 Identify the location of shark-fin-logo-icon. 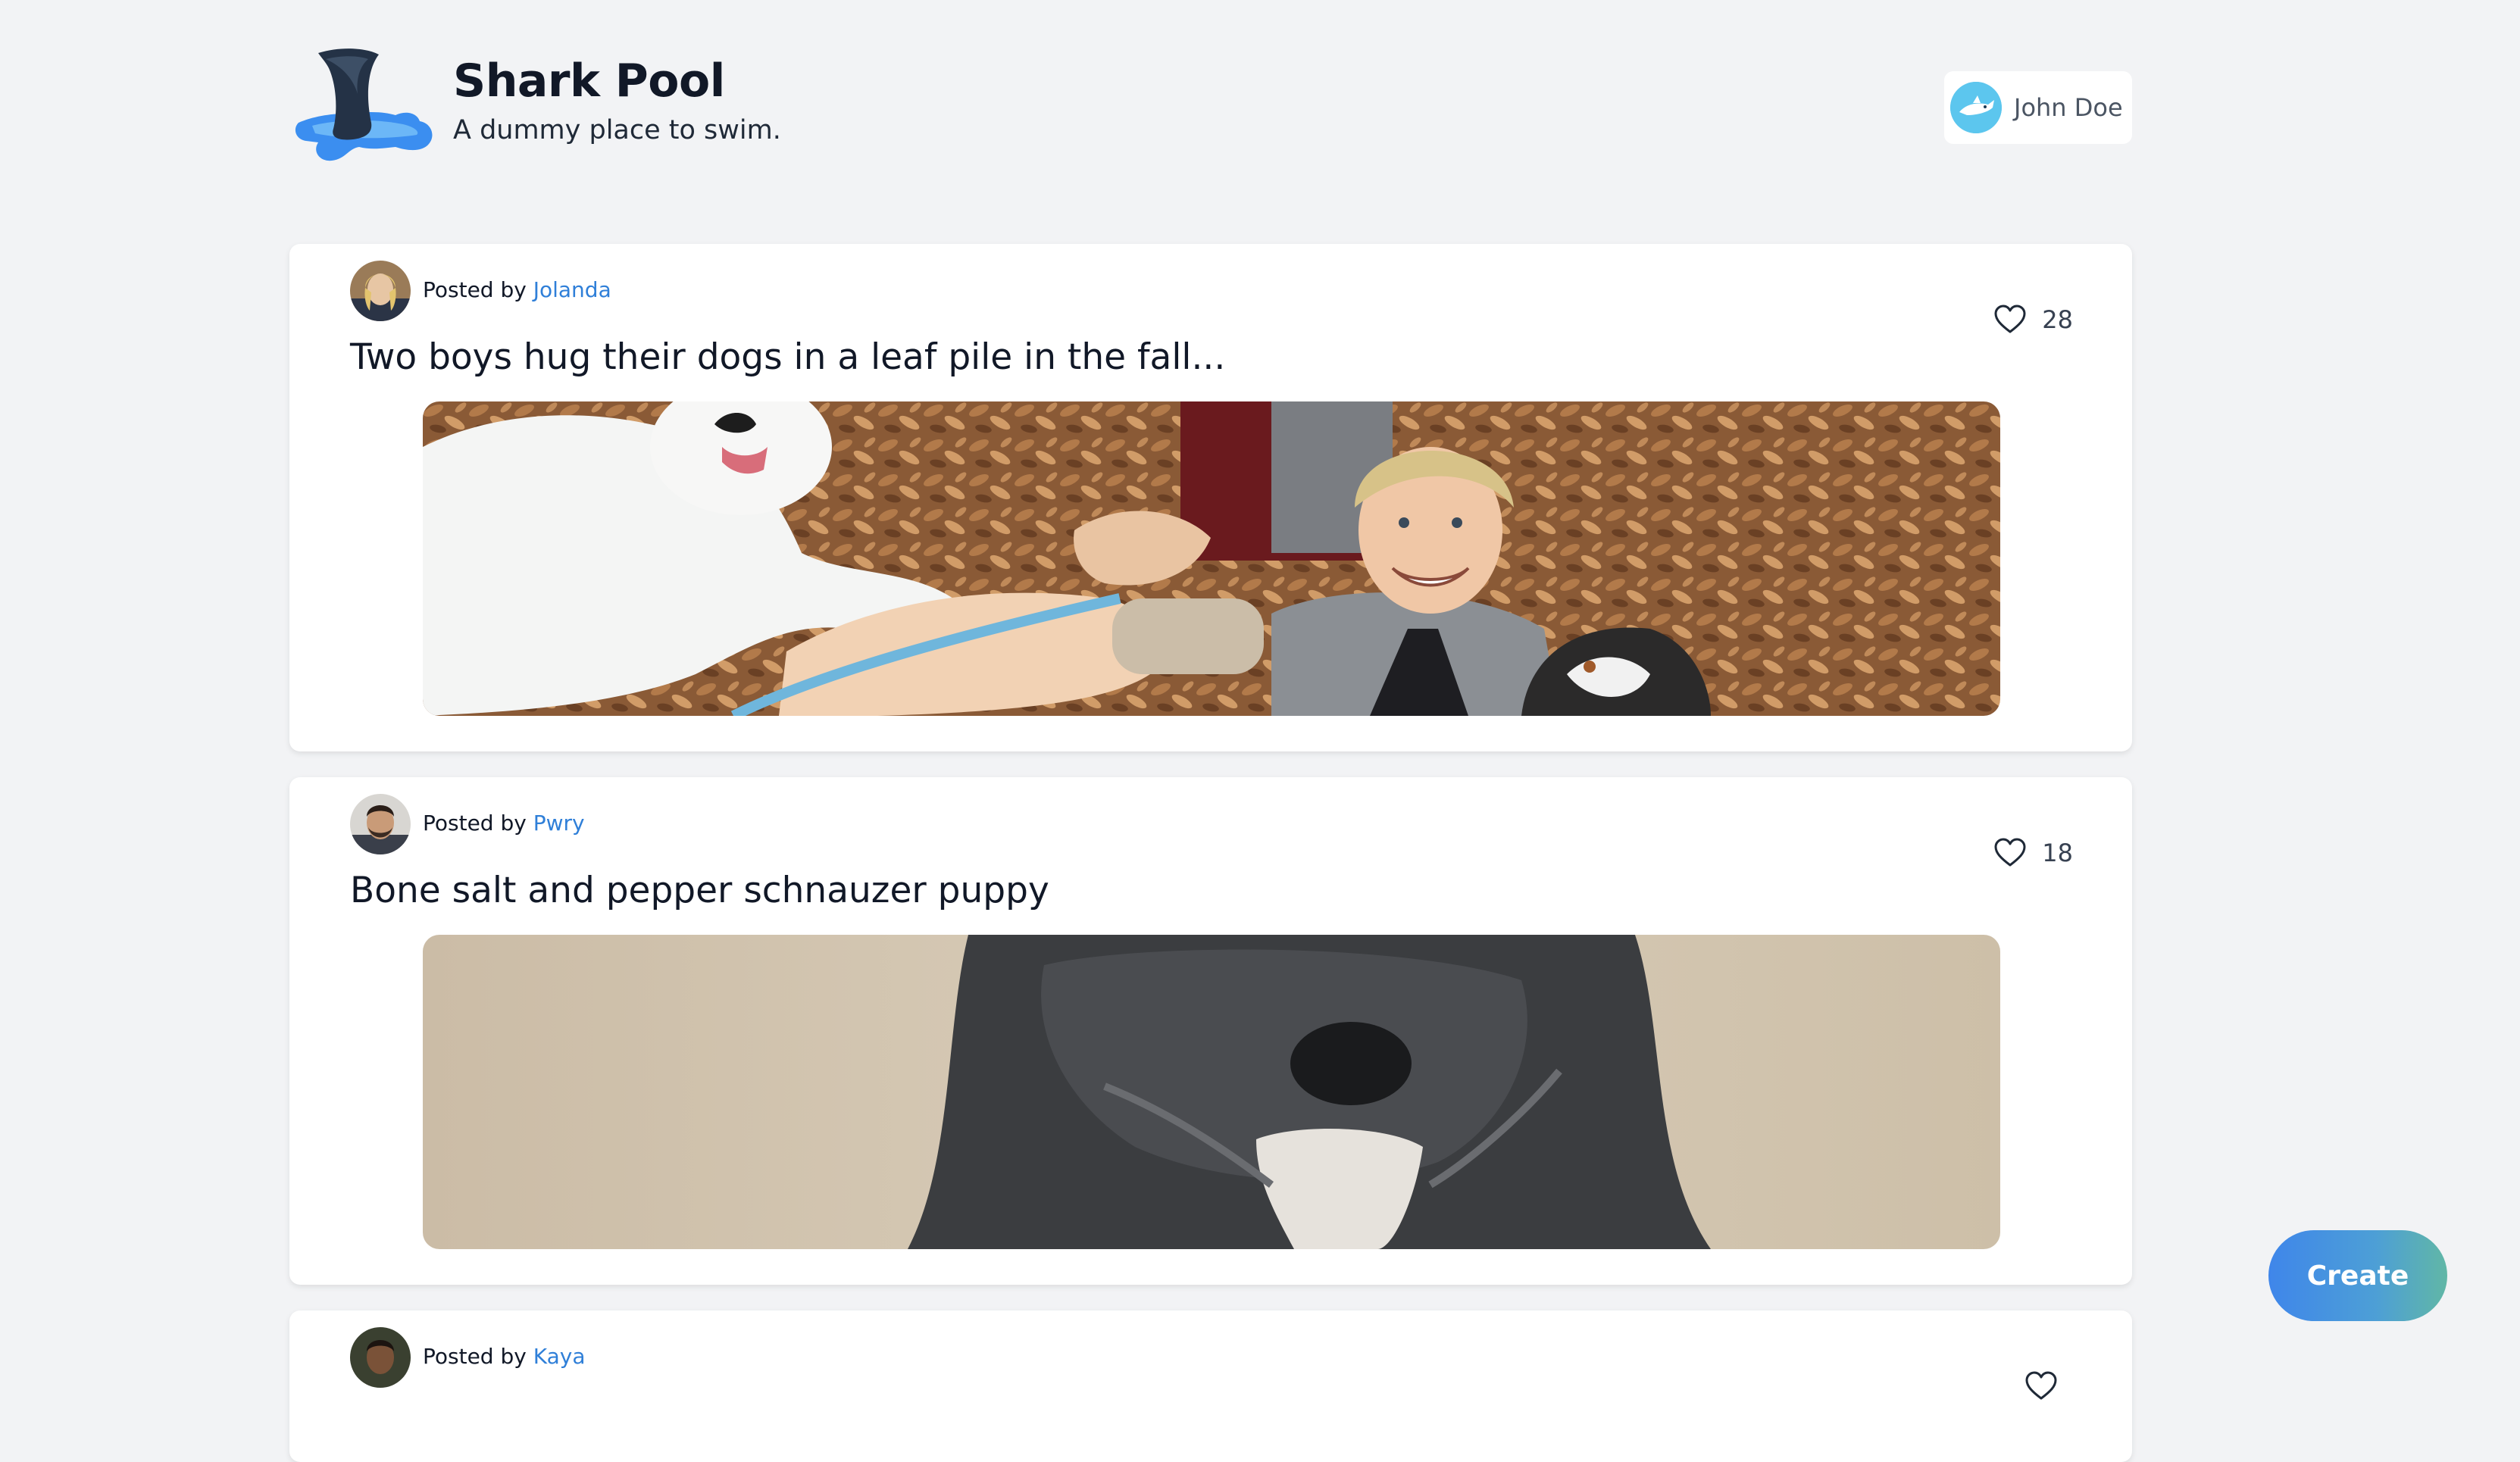
(365, 110).